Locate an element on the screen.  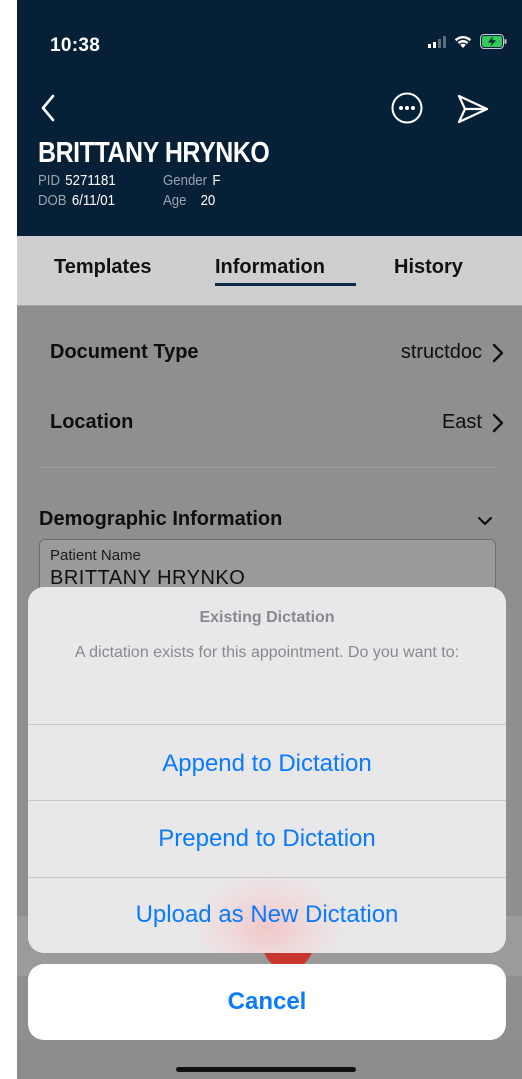
pid-row: PID 5271181 is located at coordinates (77, 180).